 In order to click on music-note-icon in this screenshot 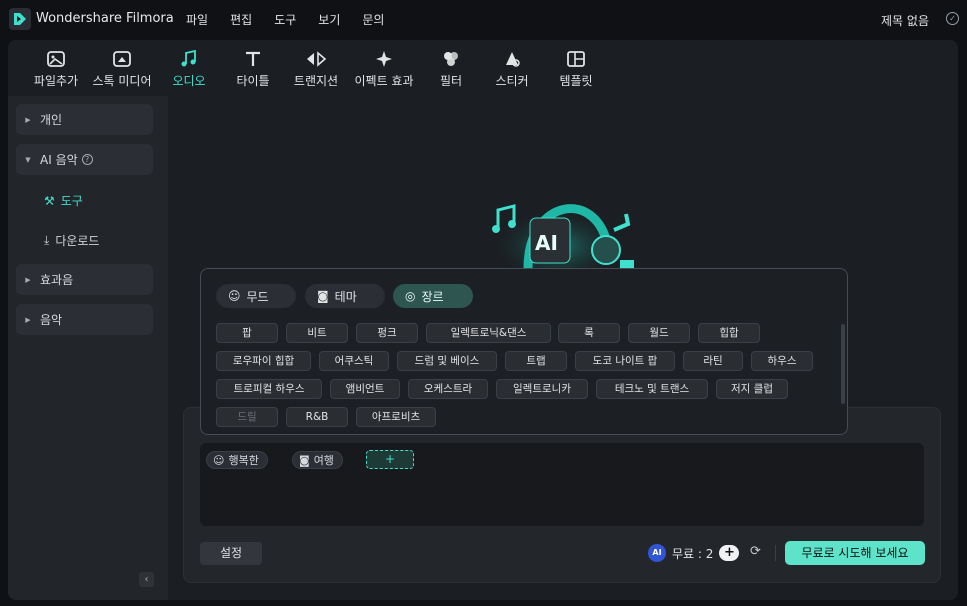, I will do `click(188, 58)`.